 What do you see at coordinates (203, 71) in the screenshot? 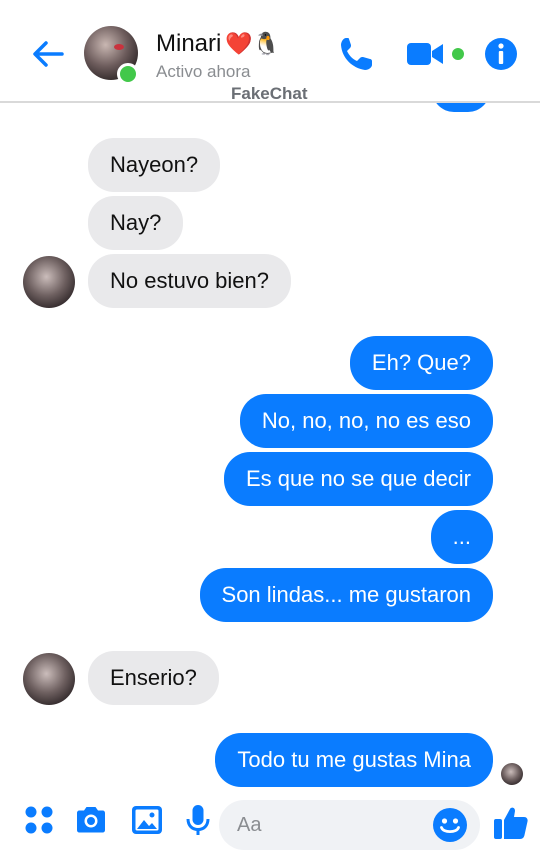
I see `active-status: Activo ahora` at bounding box center [203, 71].